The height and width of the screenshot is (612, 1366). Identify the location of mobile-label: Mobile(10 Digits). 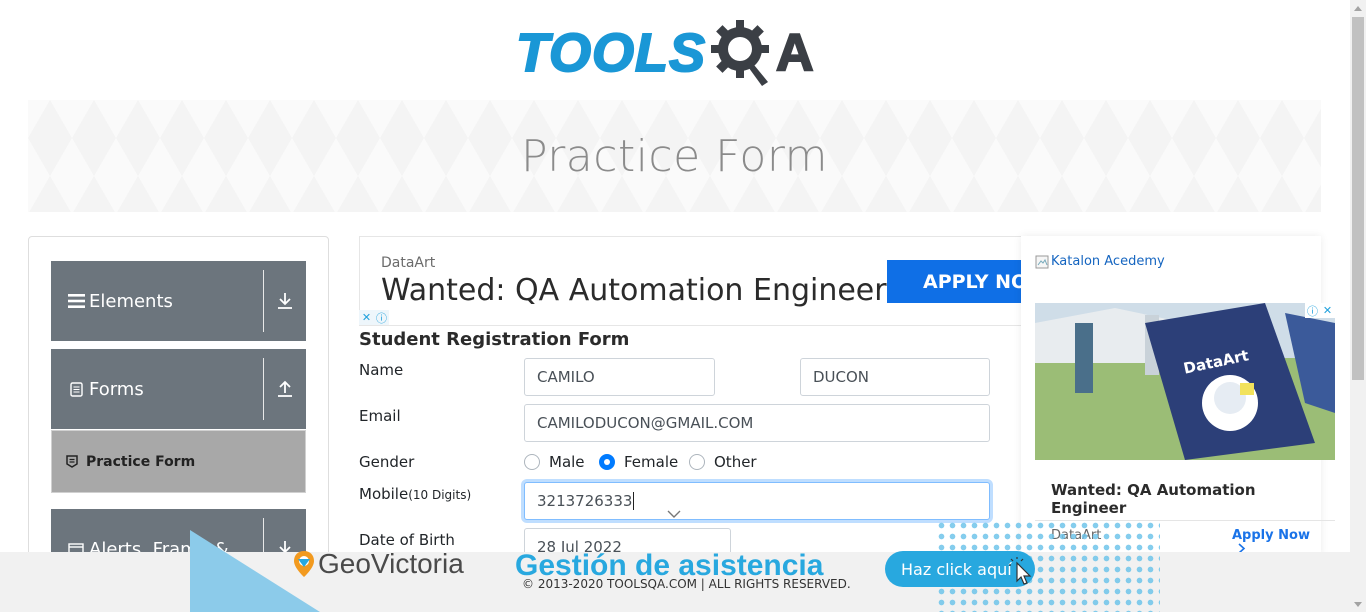
(415, 494).